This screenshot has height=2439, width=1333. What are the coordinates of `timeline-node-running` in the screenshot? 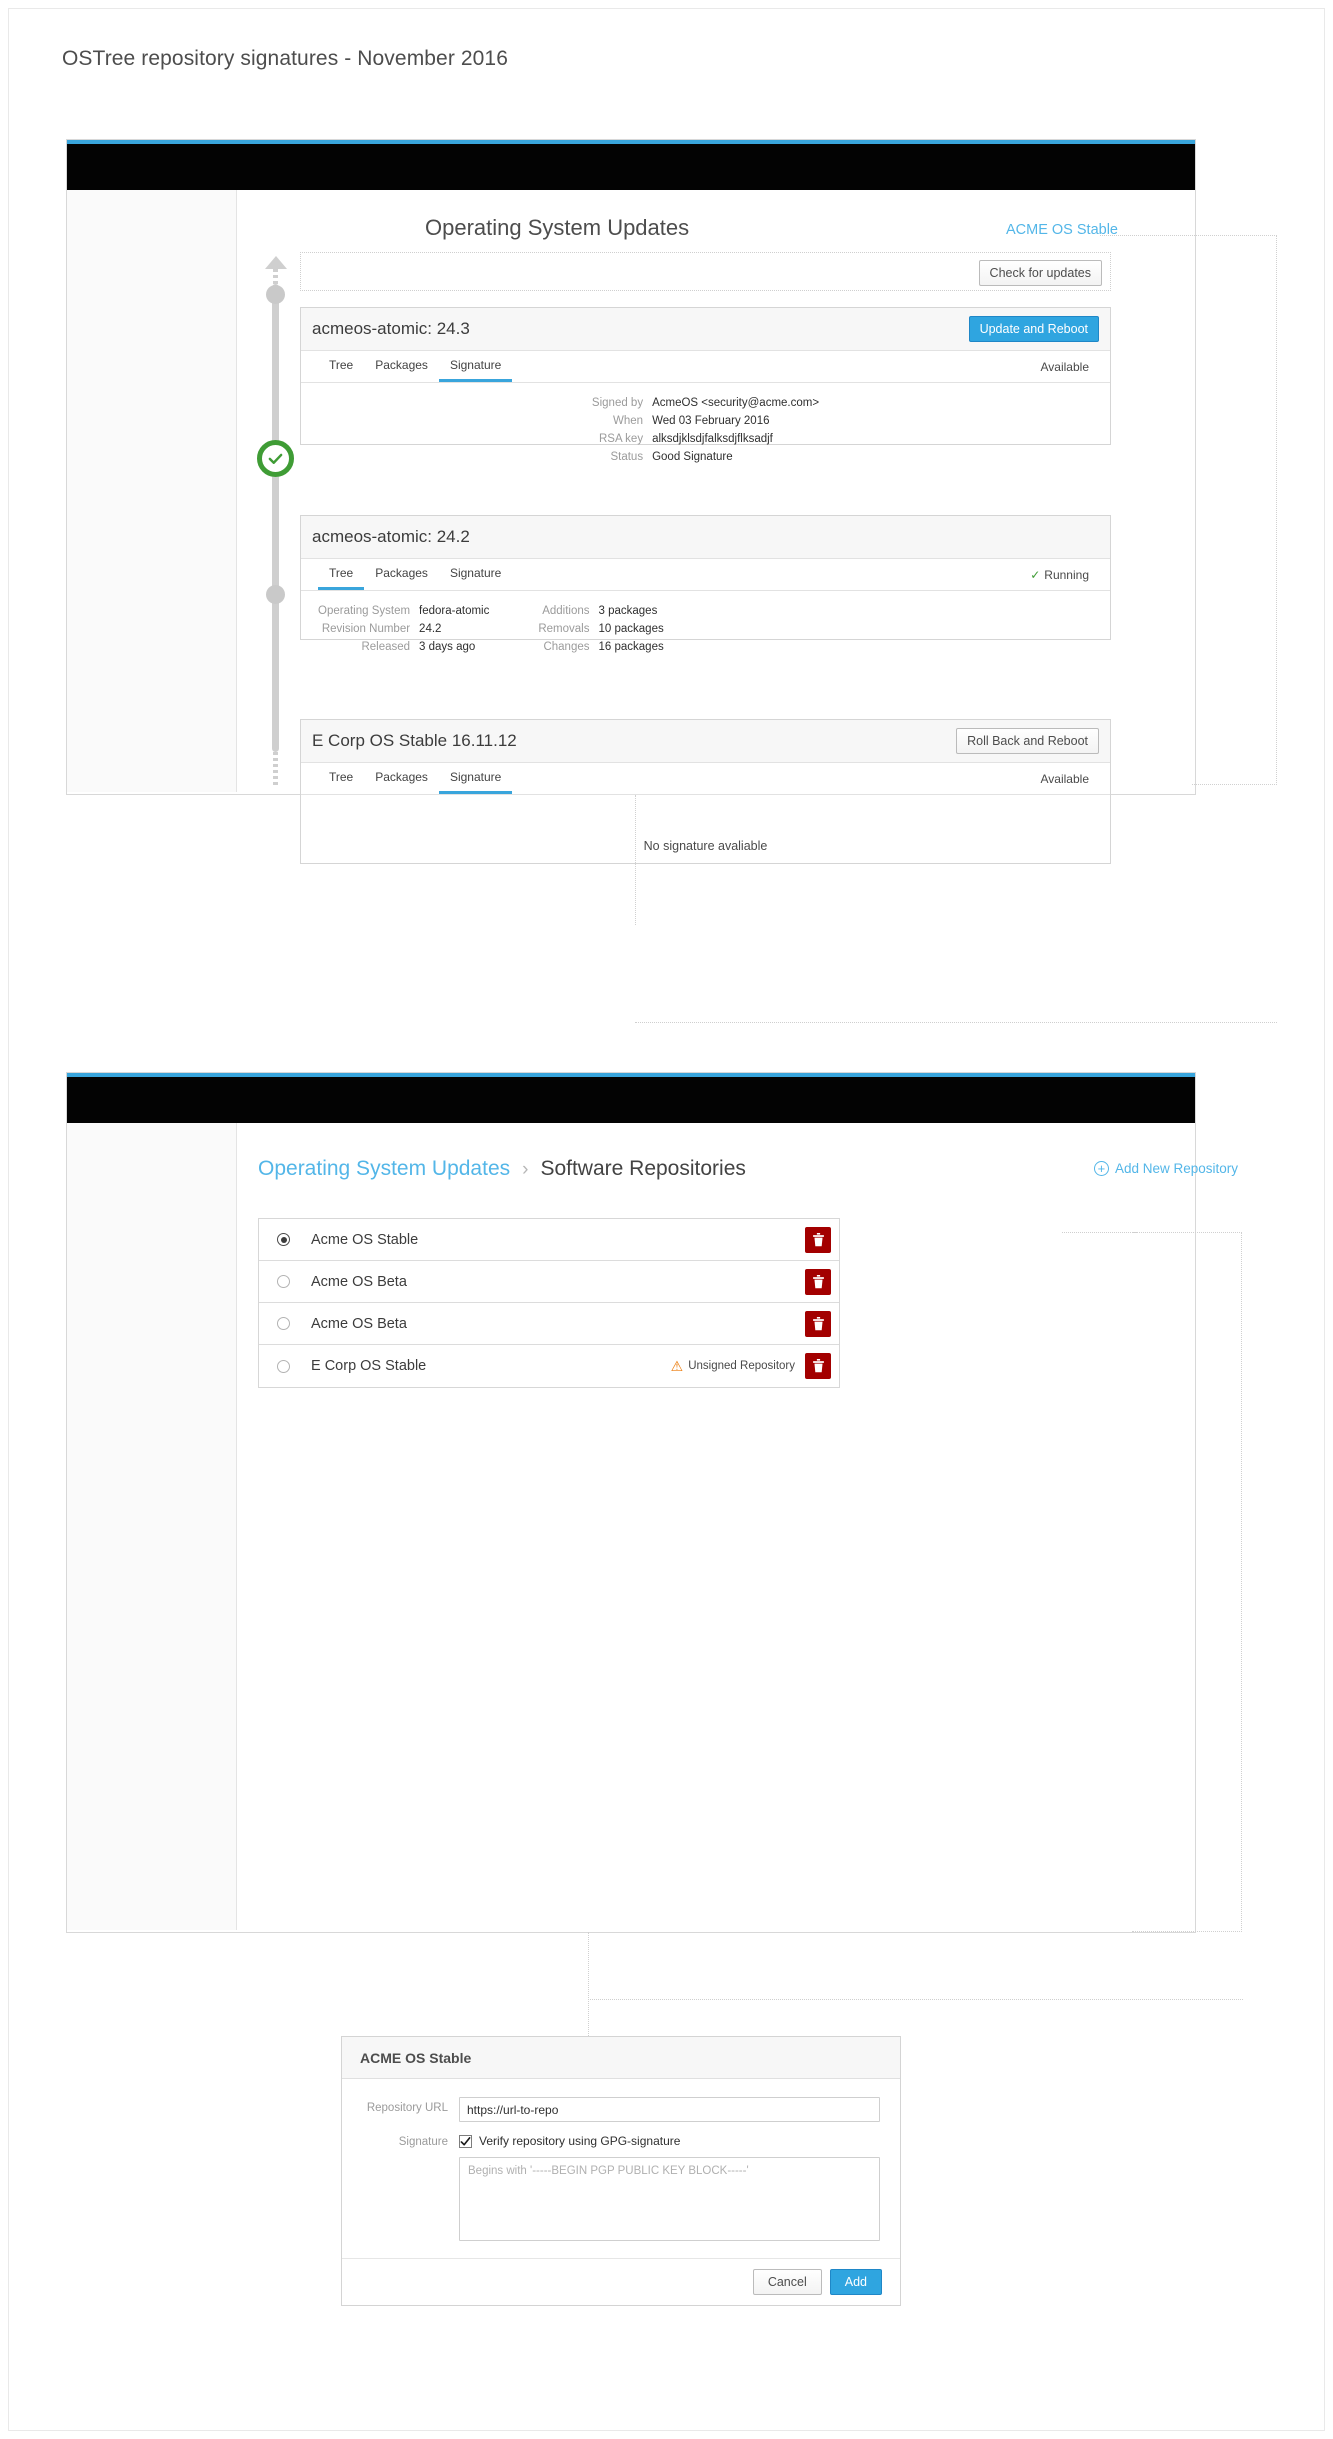 It's located at (275, 458).